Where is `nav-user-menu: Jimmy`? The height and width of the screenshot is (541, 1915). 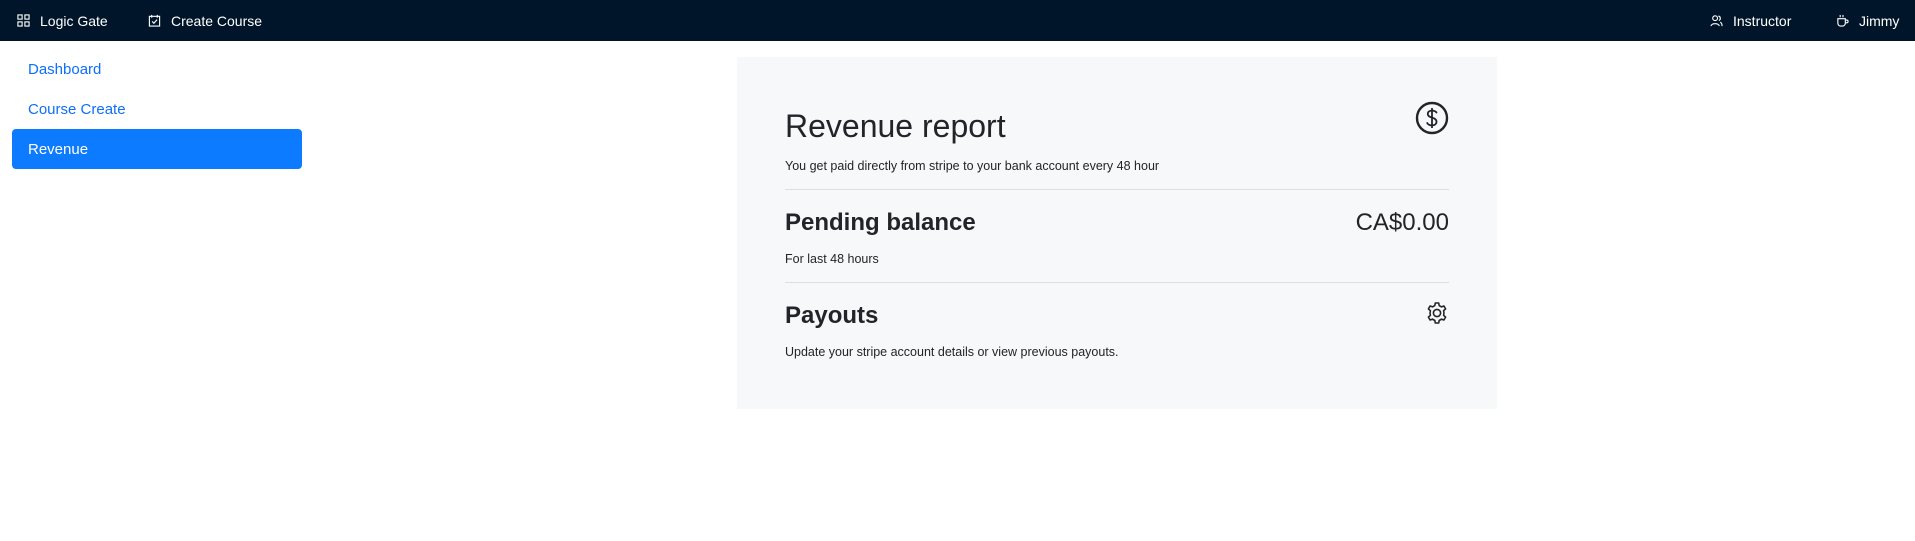
nav-user-menu: Jimmy is located at coordinates (1867, 20).